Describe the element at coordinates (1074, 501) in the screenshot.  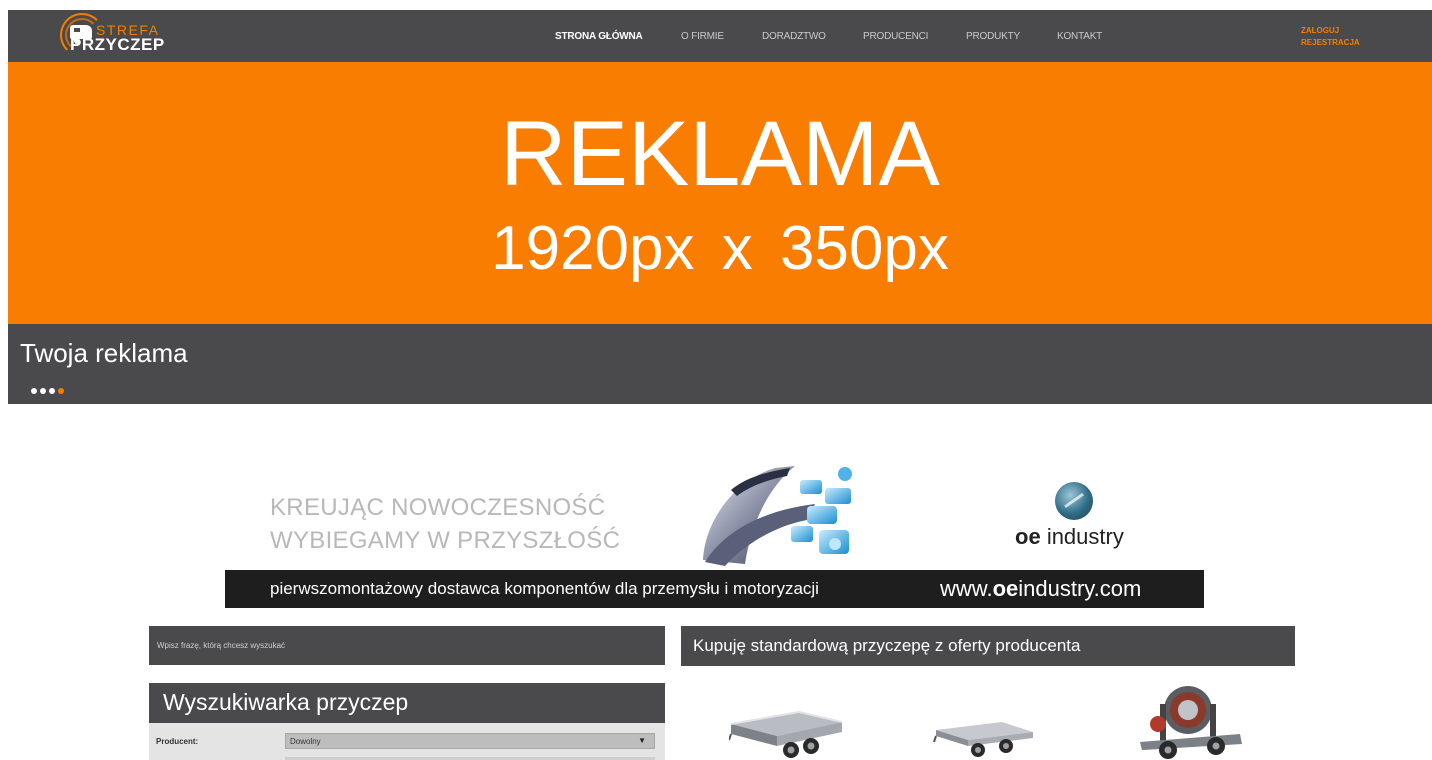
I see `globe-icon` at that location.